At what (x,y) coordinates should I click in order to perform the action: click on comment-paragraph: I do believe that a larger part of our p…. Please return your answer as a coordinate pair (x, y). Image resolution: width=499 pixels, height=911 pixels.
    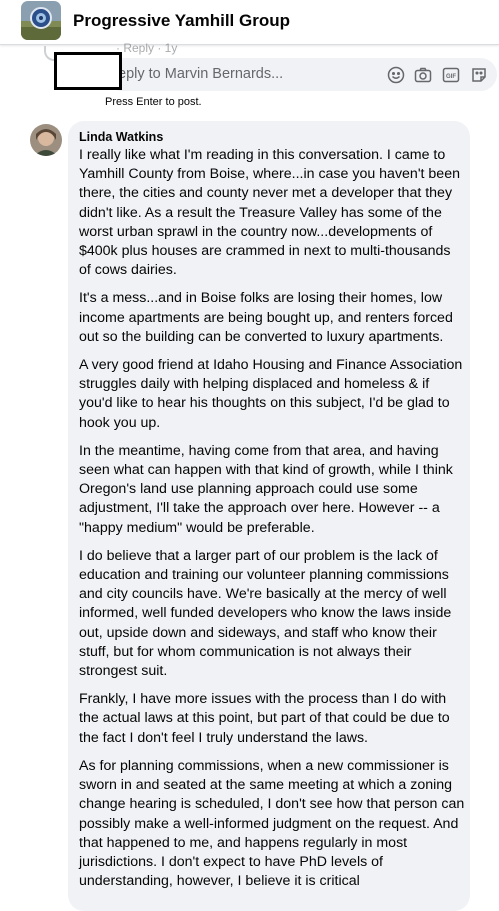
    Looking at the image, I should click on (265, 613).